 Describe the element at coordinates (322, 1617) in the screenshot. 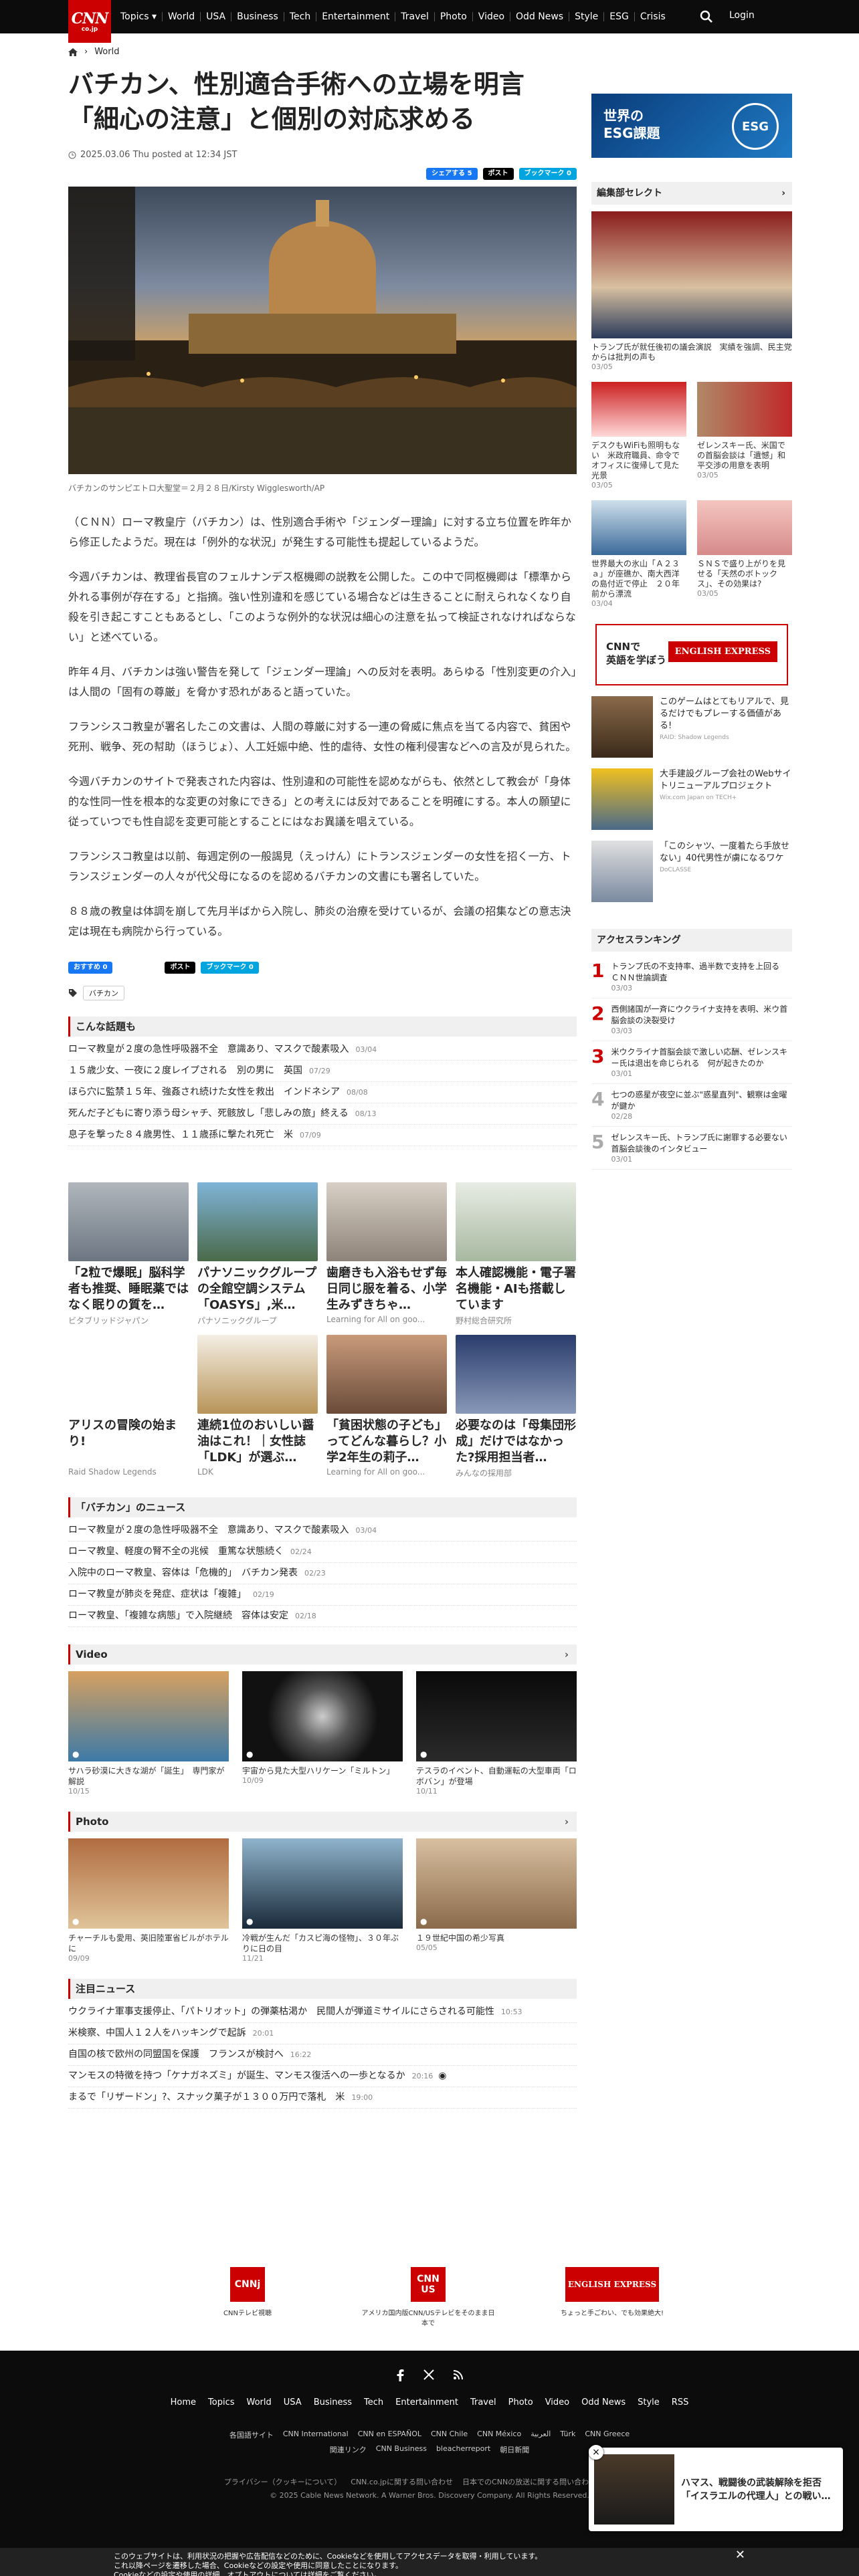

I see `list-item: ローマ教皇、「複雑な病態」で入院継続 容体は安定 02/18` at that location.